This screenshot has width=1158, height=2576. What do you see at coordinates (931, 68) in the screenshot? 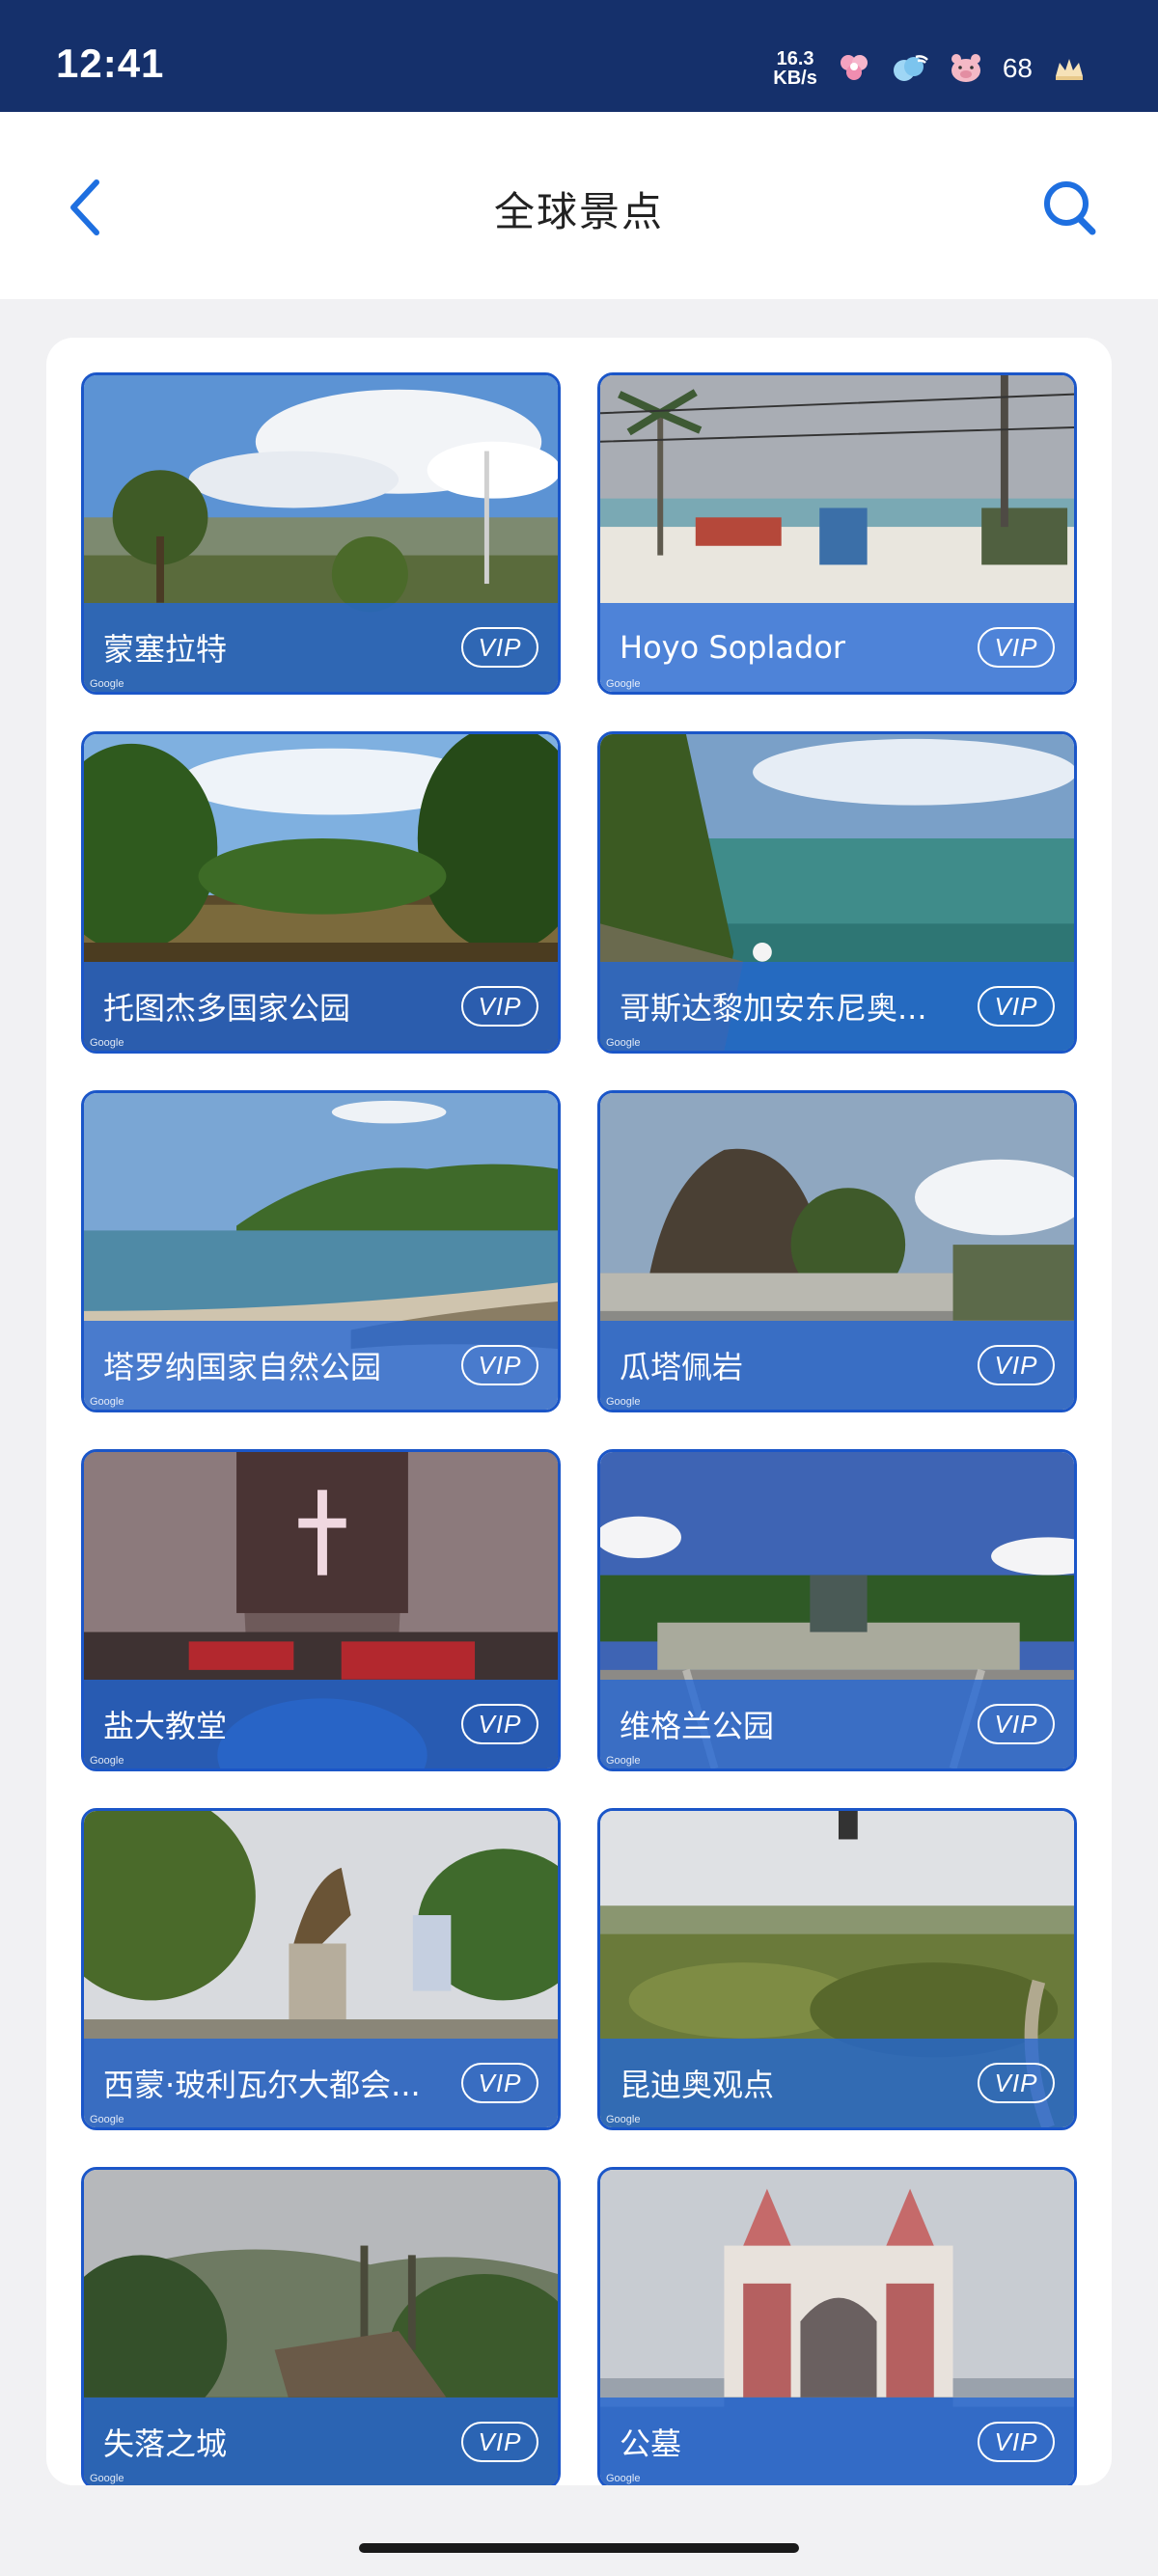
I see `status-icons: 16.3 KB/s 68` at bounding box center [931, 68].